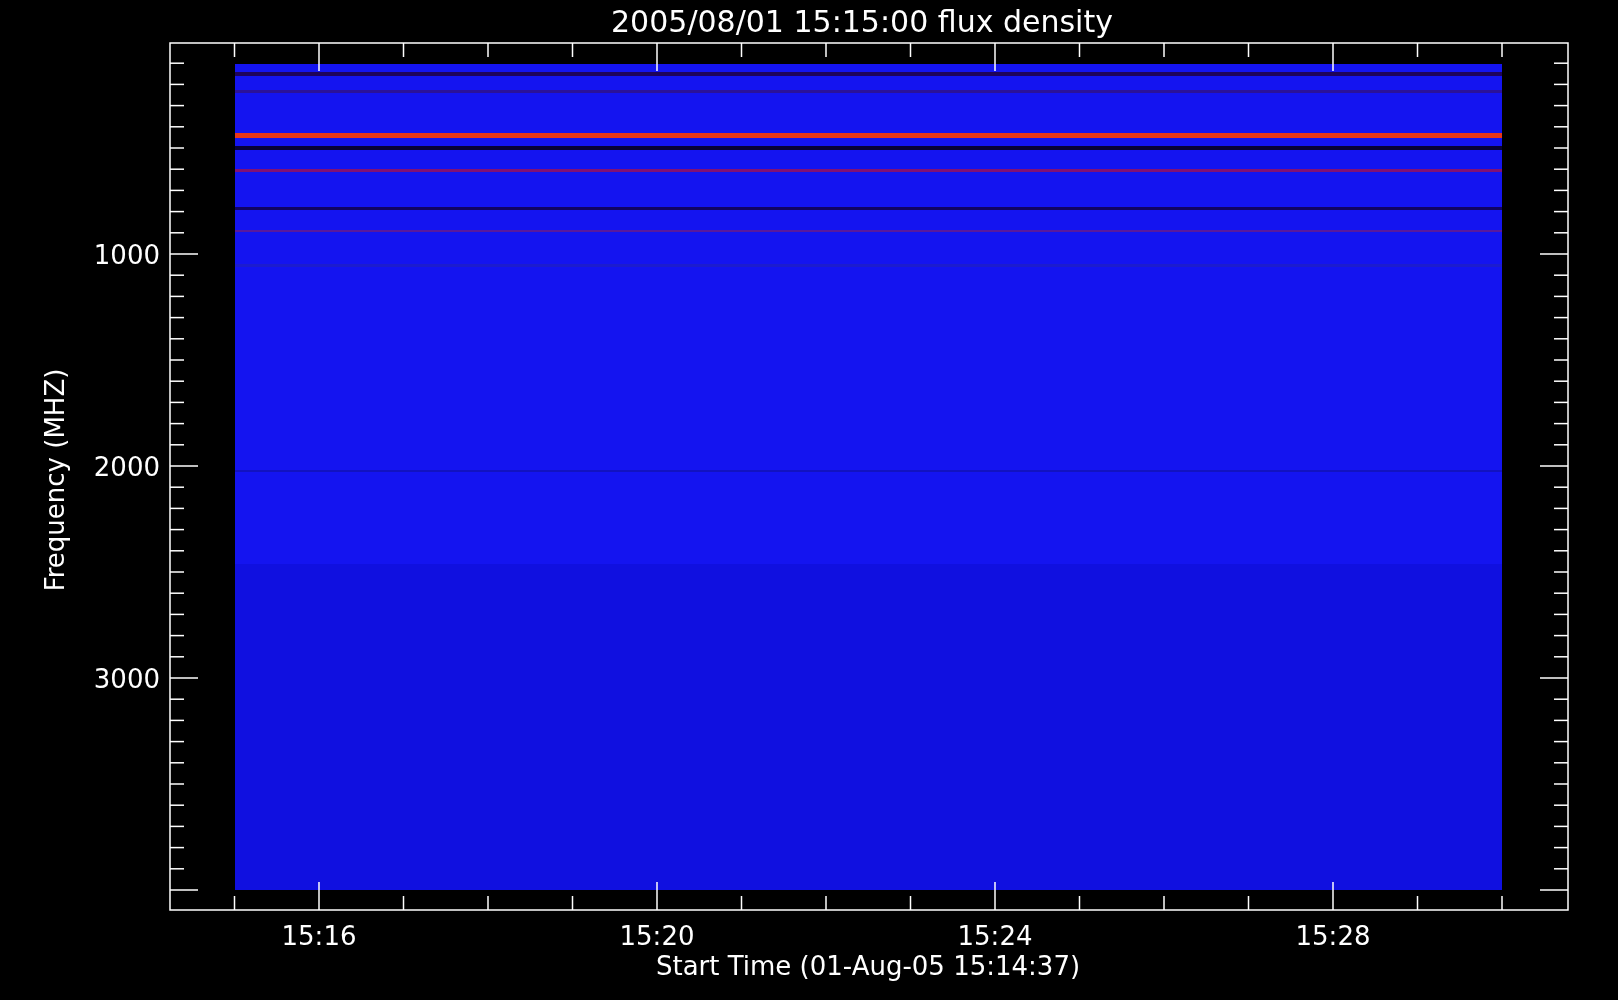  What do you see at coordinates (55, 480) in the screenshot?
I see `y-axis-label: Frequency (MHZ)` at bounding box center [55, 480].